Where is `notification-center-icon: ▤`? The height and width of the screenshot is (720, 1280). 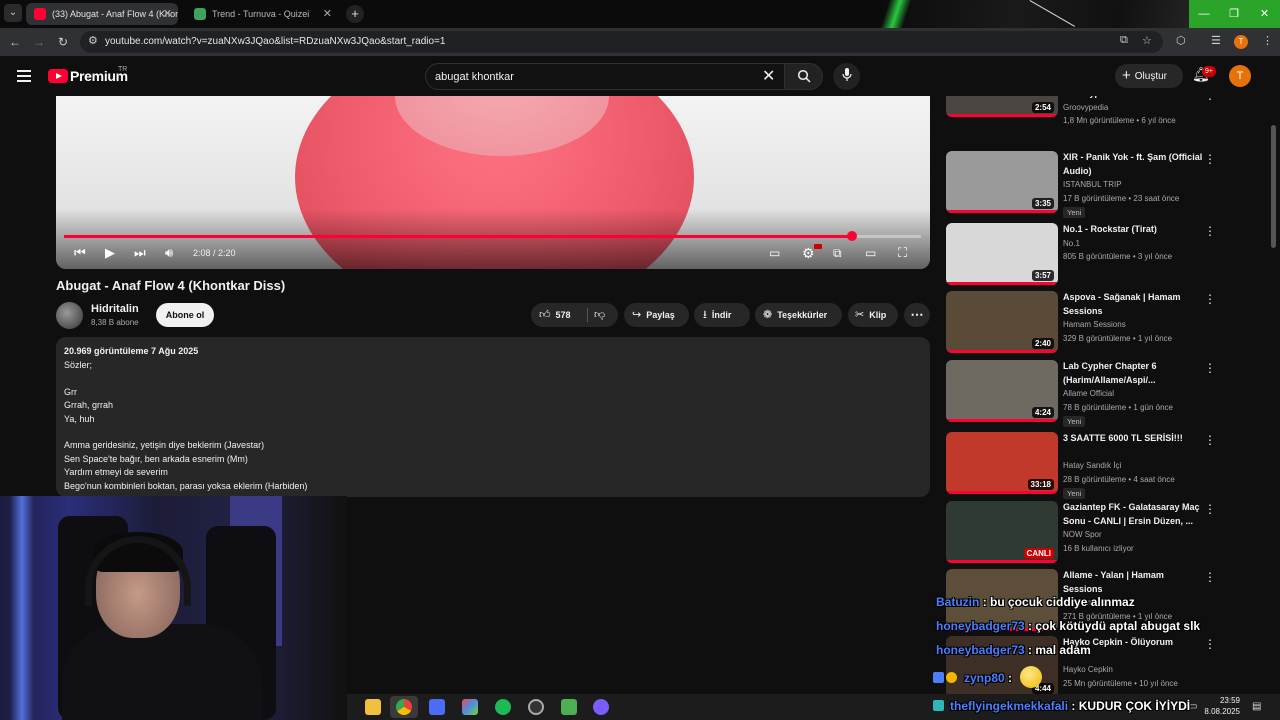
notification-center-icon: ▤ is located at coordinates (1256, 706).